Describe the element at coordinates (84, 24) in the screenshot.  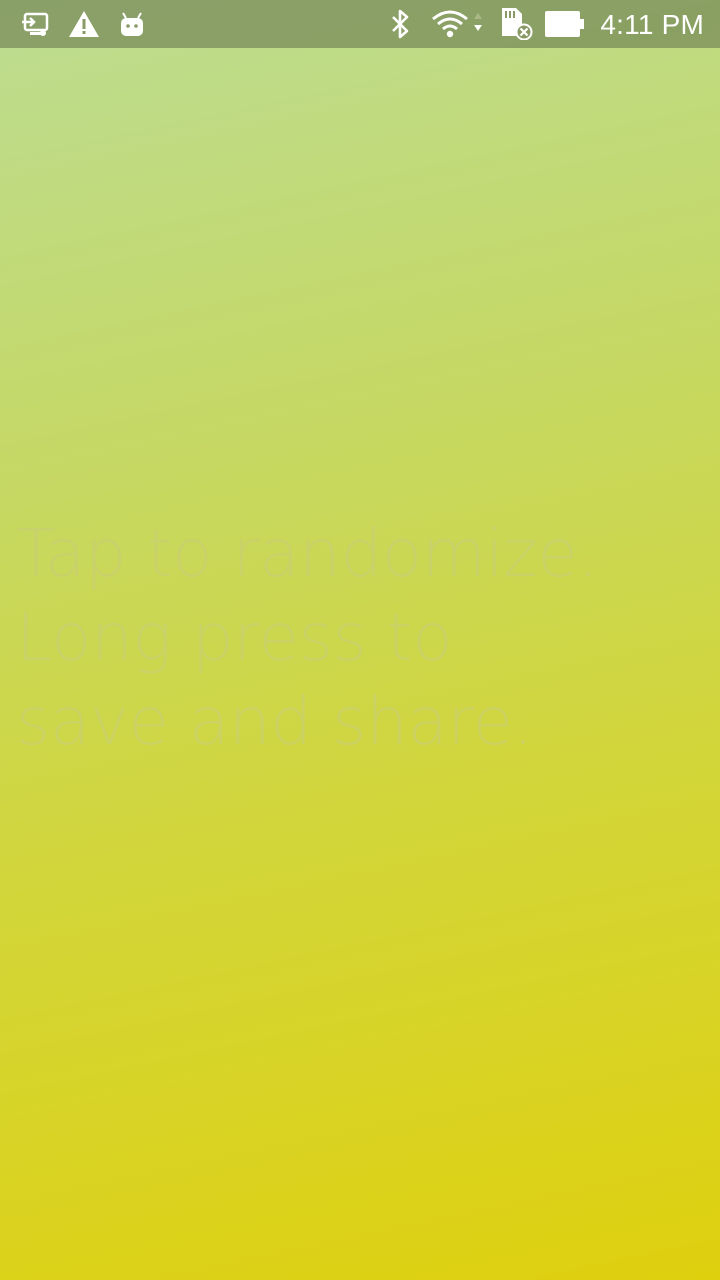
I see `warning-icon` at that location.